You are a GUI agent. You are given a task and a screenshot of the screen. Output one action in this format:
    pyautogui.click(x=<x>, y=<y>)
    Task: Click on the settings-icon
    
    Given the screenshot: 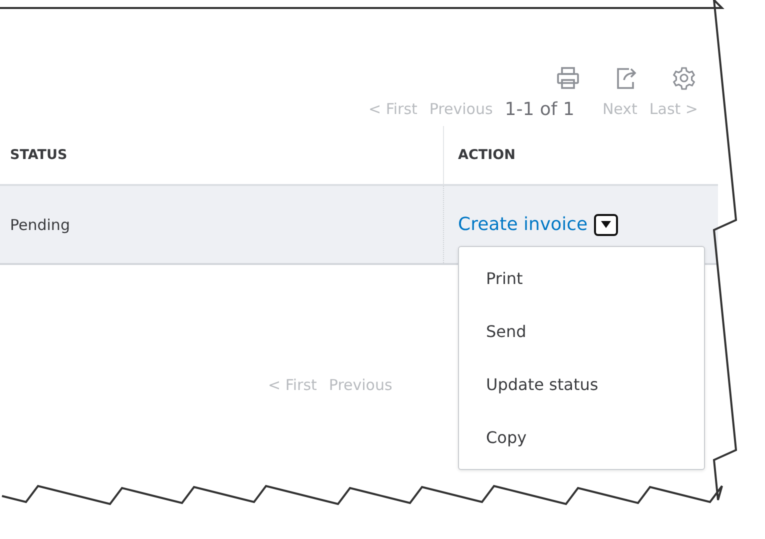 What is the action you would take?
    pyautogui.click(x=684, y=78)
    